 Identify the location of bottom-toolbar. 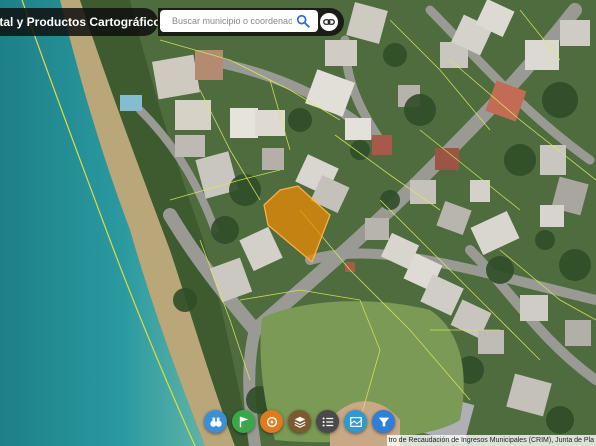
(299, 421).